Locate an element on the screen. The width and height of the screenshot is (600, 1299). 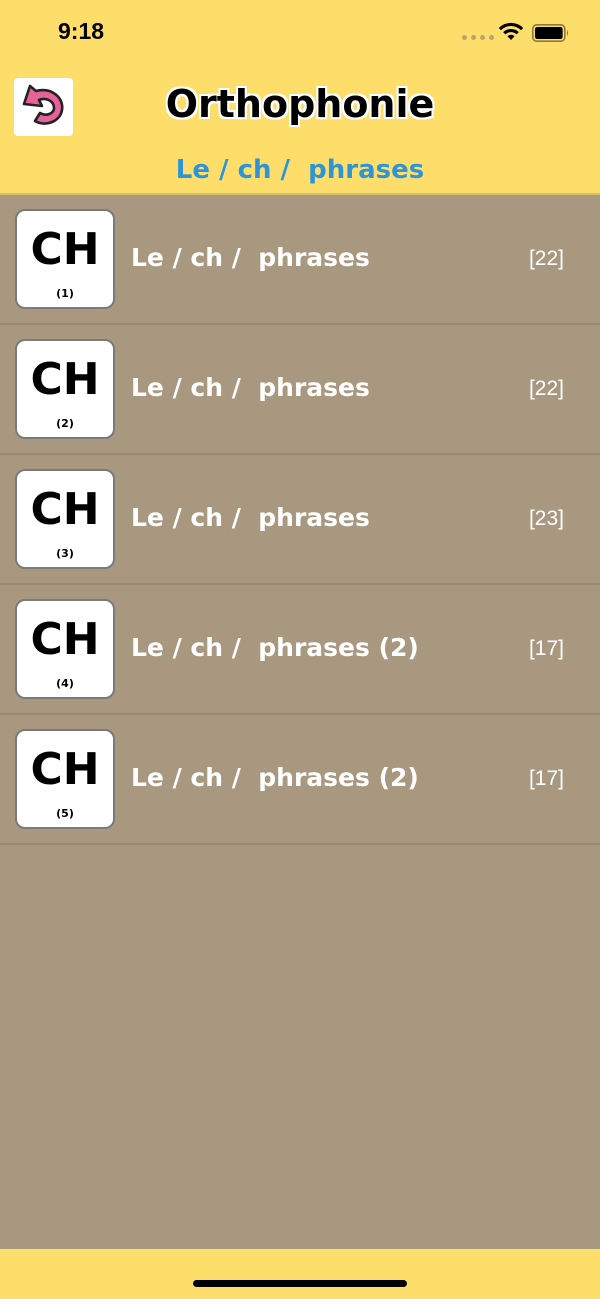
list-item: CH (2) Le / ch / phrases [22] is located at coordinates (300, 390).